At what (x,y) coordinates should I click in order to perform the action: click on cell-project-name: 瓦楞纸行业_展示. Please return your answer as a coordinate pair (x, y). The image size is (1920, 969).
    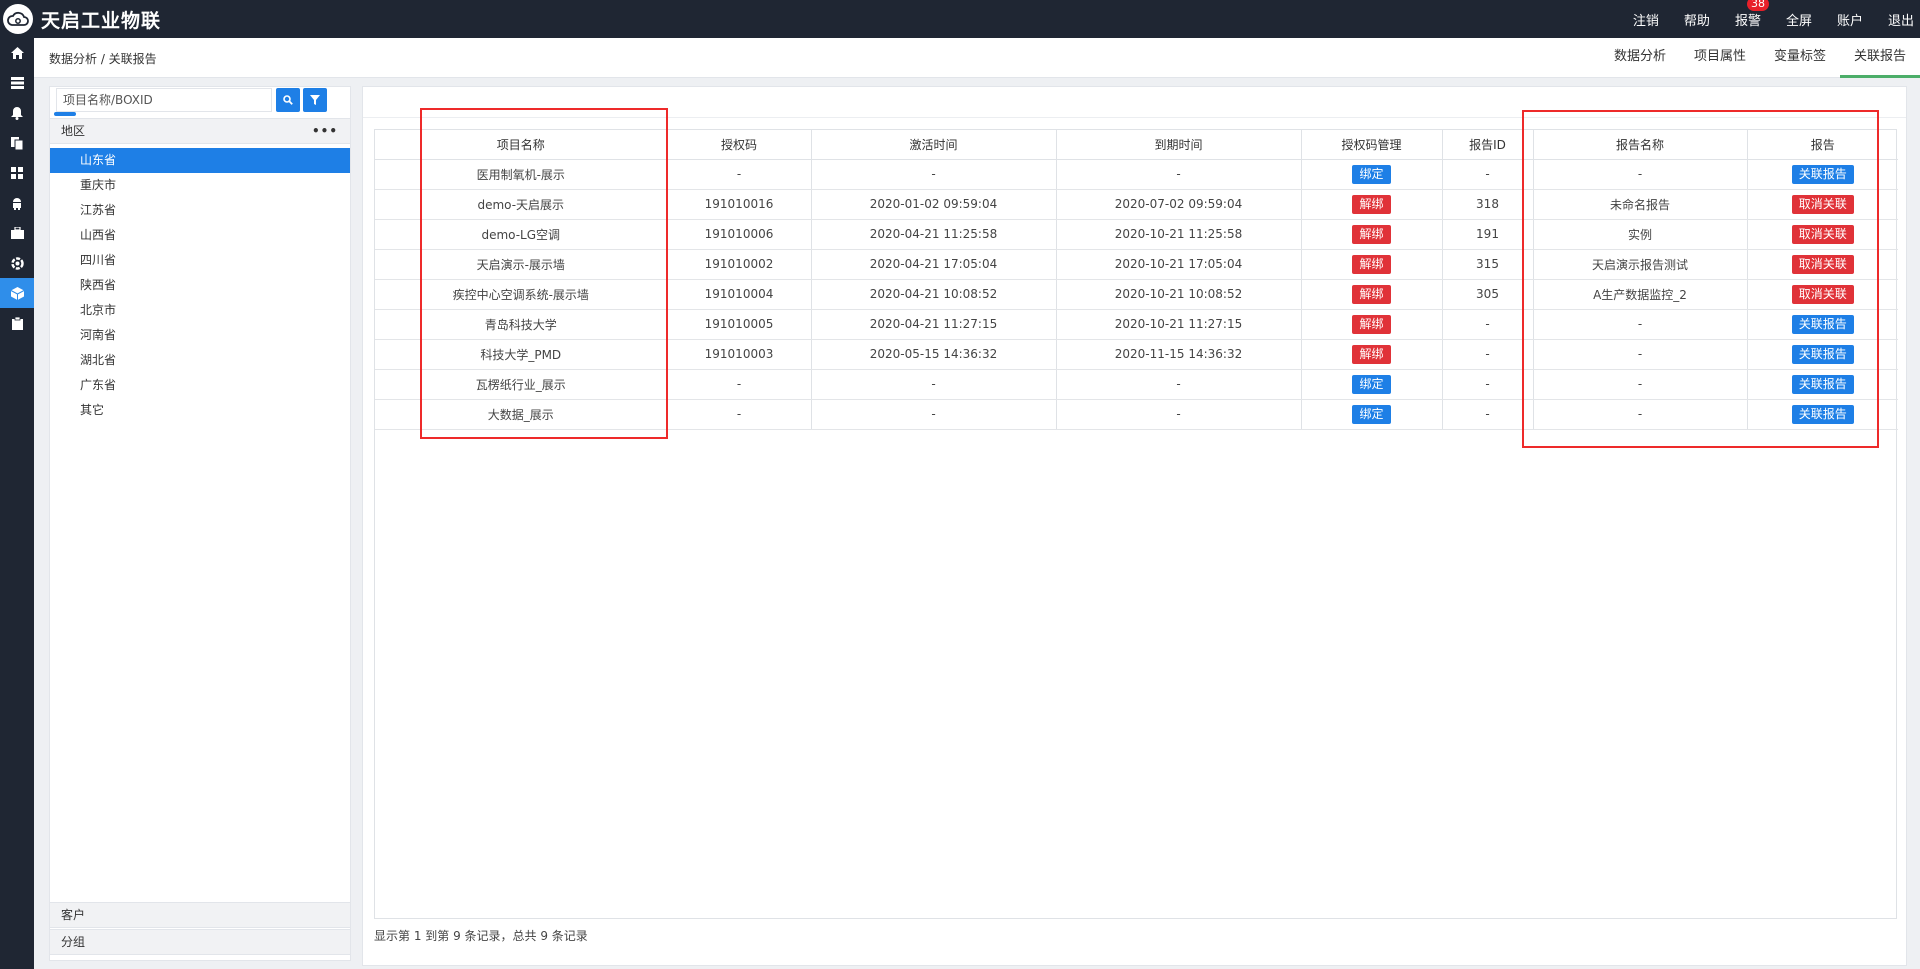
    Looking at the image, I should click on (521, 384).